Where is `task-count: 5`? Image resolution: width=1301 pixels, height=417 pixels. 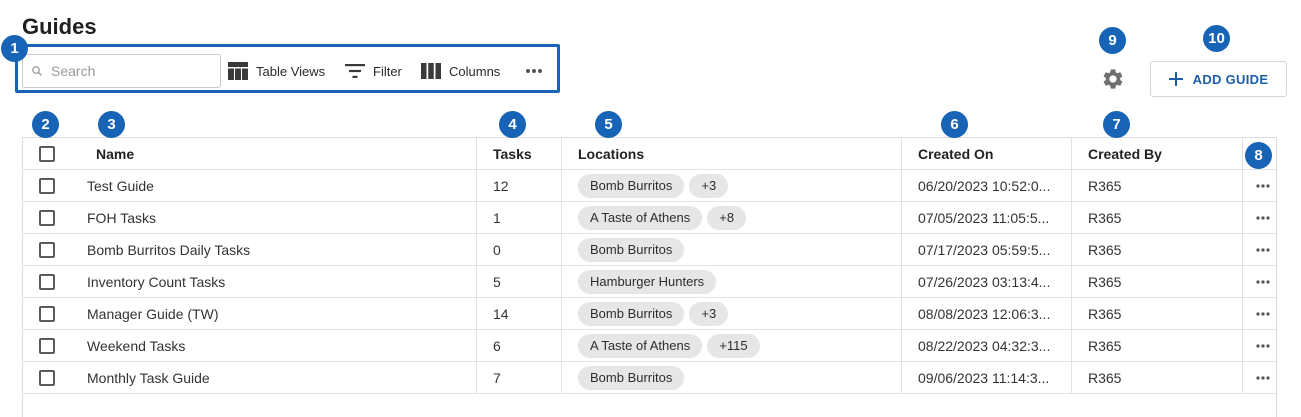 task-count: 5 is located at coordinates (497, 281).